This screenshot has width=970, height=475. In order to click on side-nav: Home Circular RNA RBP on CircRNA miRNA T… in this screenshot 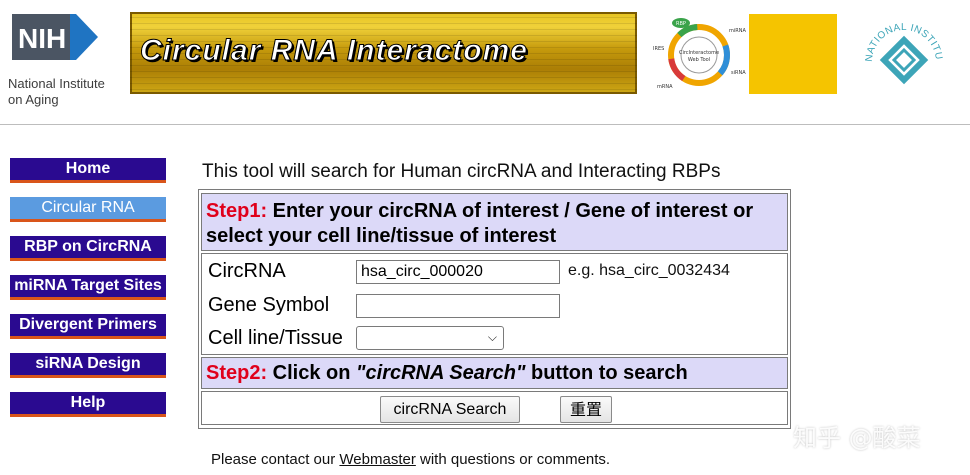, I will do `click(88, 294)`.